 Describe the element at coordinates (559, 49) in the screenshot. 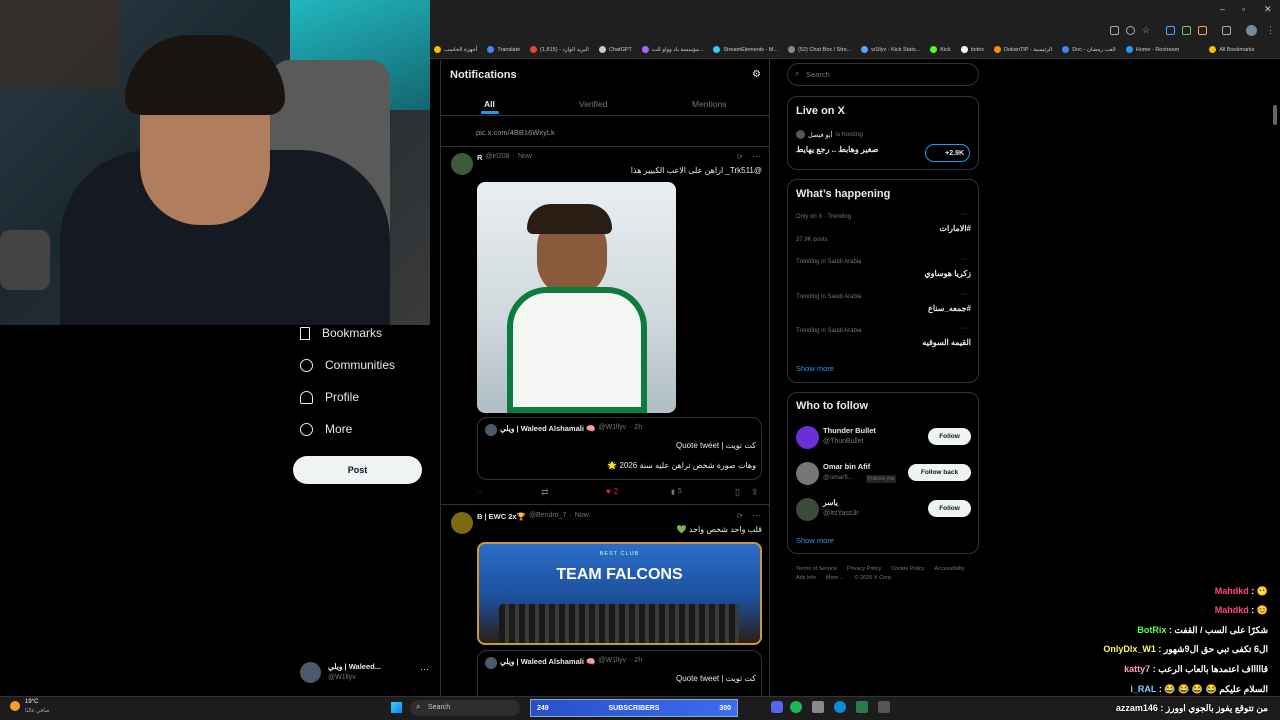

I see `bookmark-item: البريد الوارد - (1,815)` at that location.